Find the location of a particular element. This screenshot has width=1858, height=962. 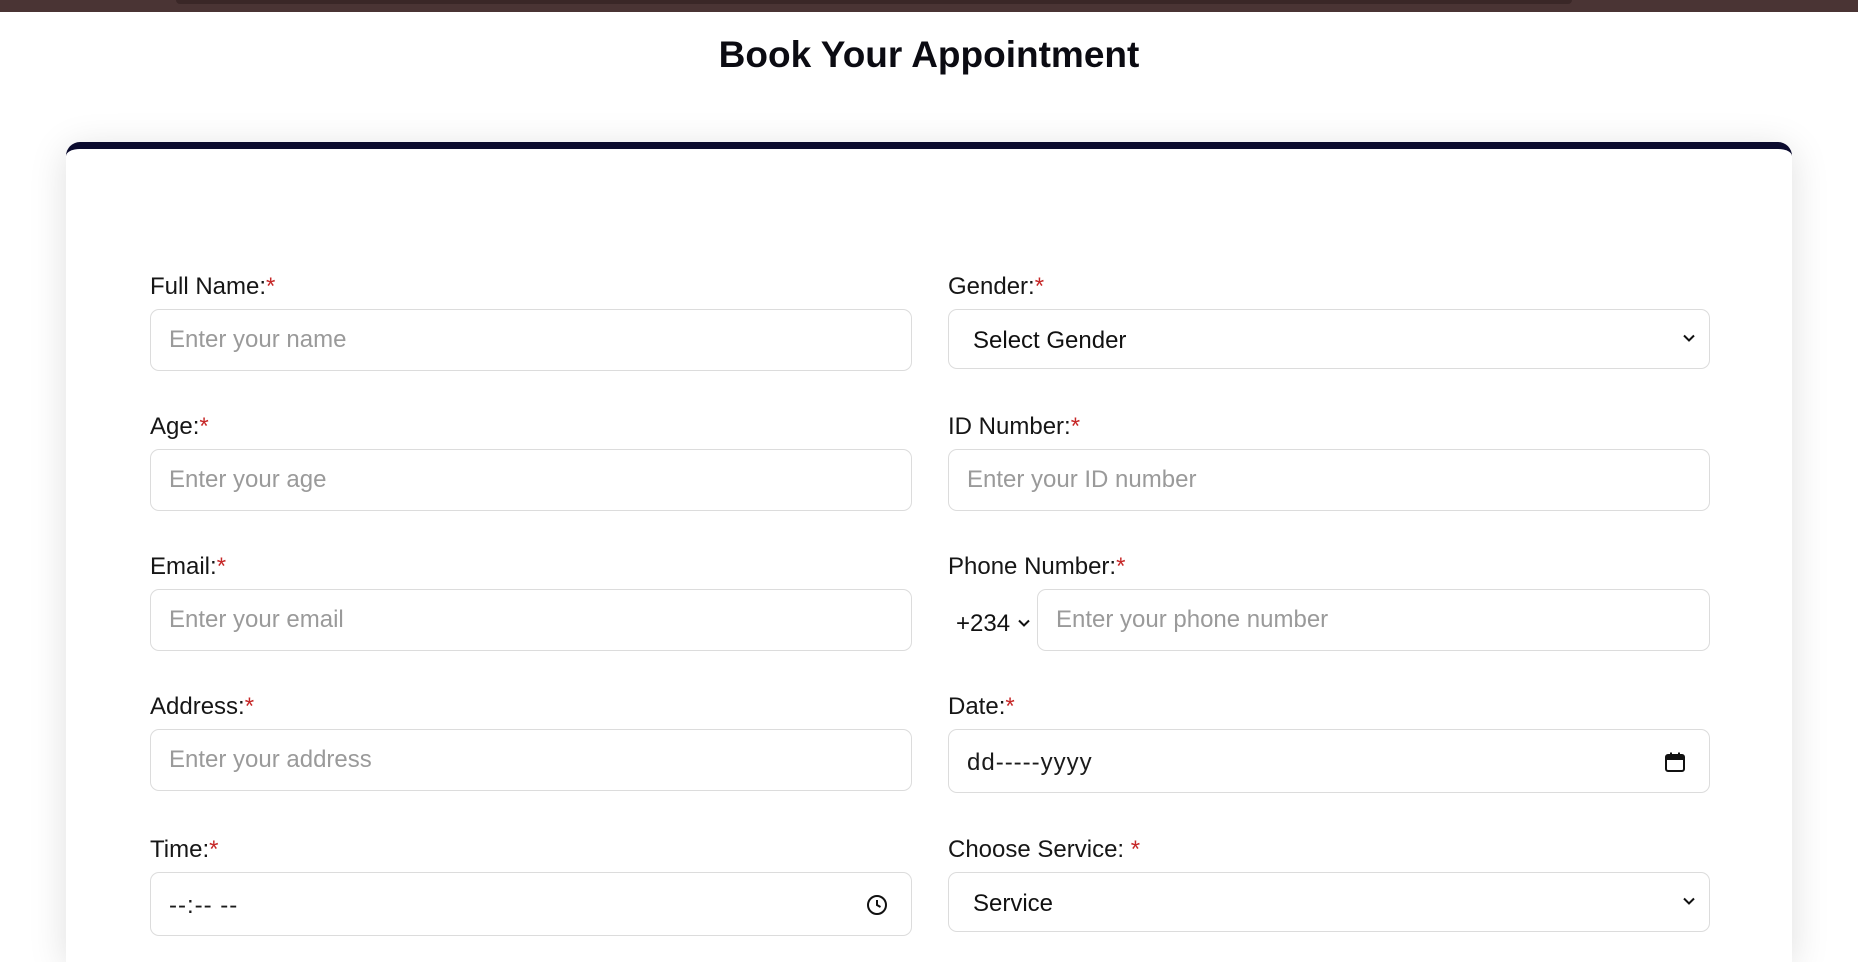

email-input is located at coordinates (531, 620).